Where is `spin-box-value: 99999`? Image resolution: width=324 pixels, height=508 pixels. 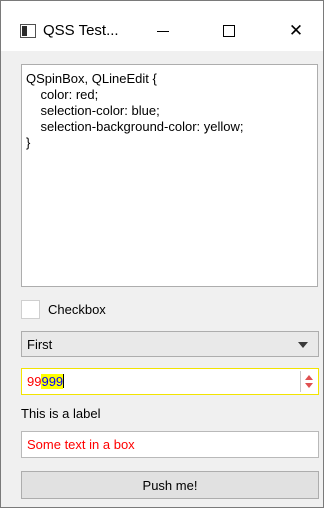 spin-box-value: 99999 is located at coordinates (46, 381).